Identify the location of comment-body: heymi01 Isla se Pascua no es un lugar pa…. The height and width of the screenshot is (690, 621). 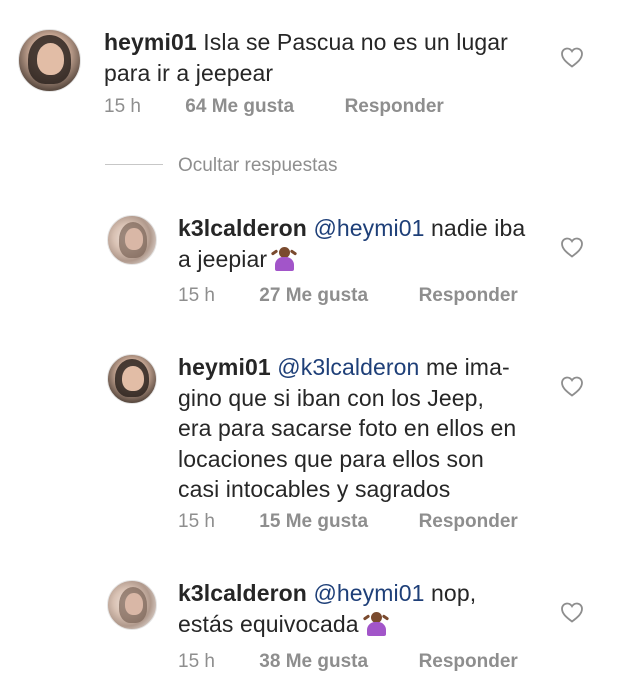
(334, 57).